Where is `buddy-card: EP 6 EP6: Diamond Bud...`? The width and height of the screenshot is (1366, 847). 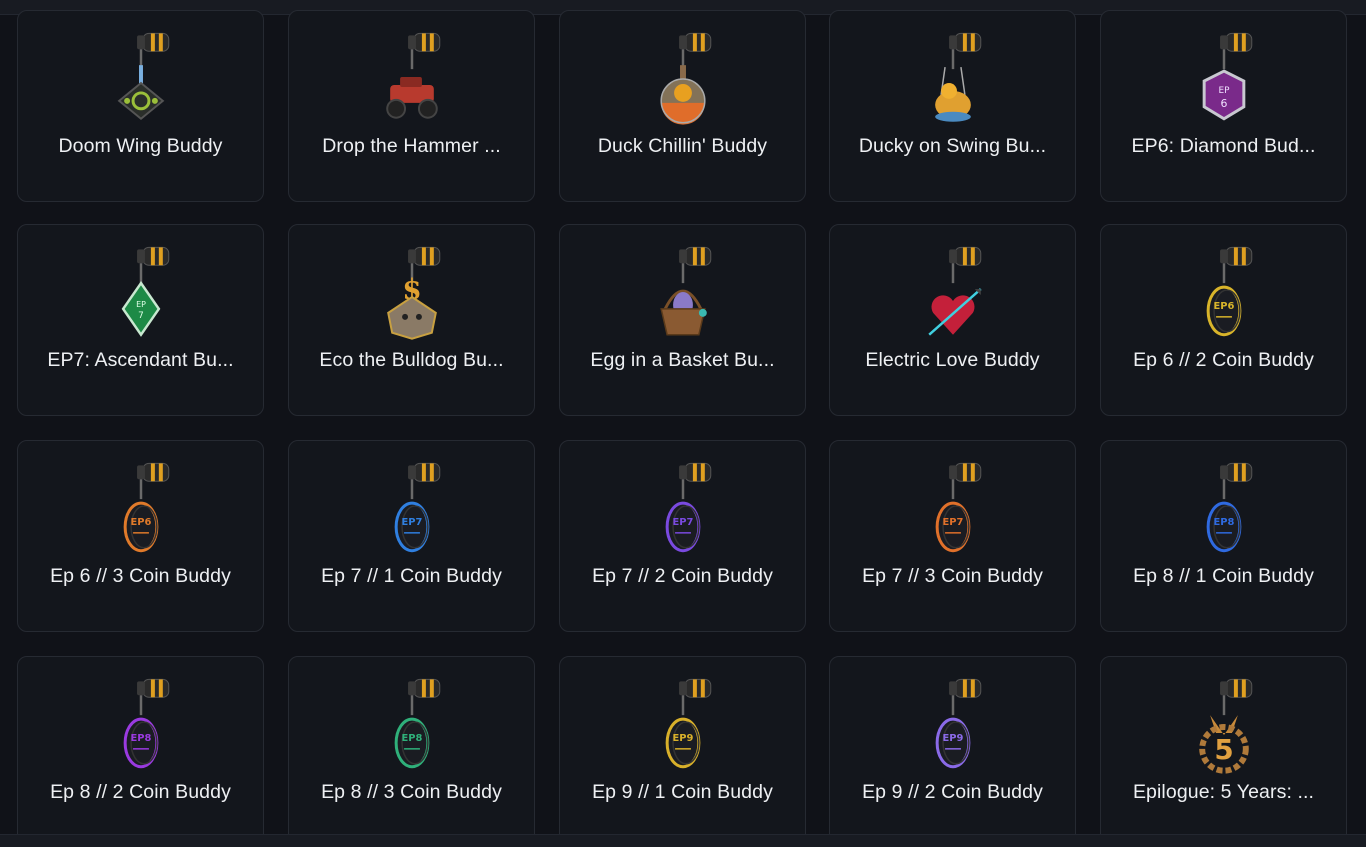
buddy-card: EP 6 EP6: Diamond Bud... is located at coordinates (1223, 106).